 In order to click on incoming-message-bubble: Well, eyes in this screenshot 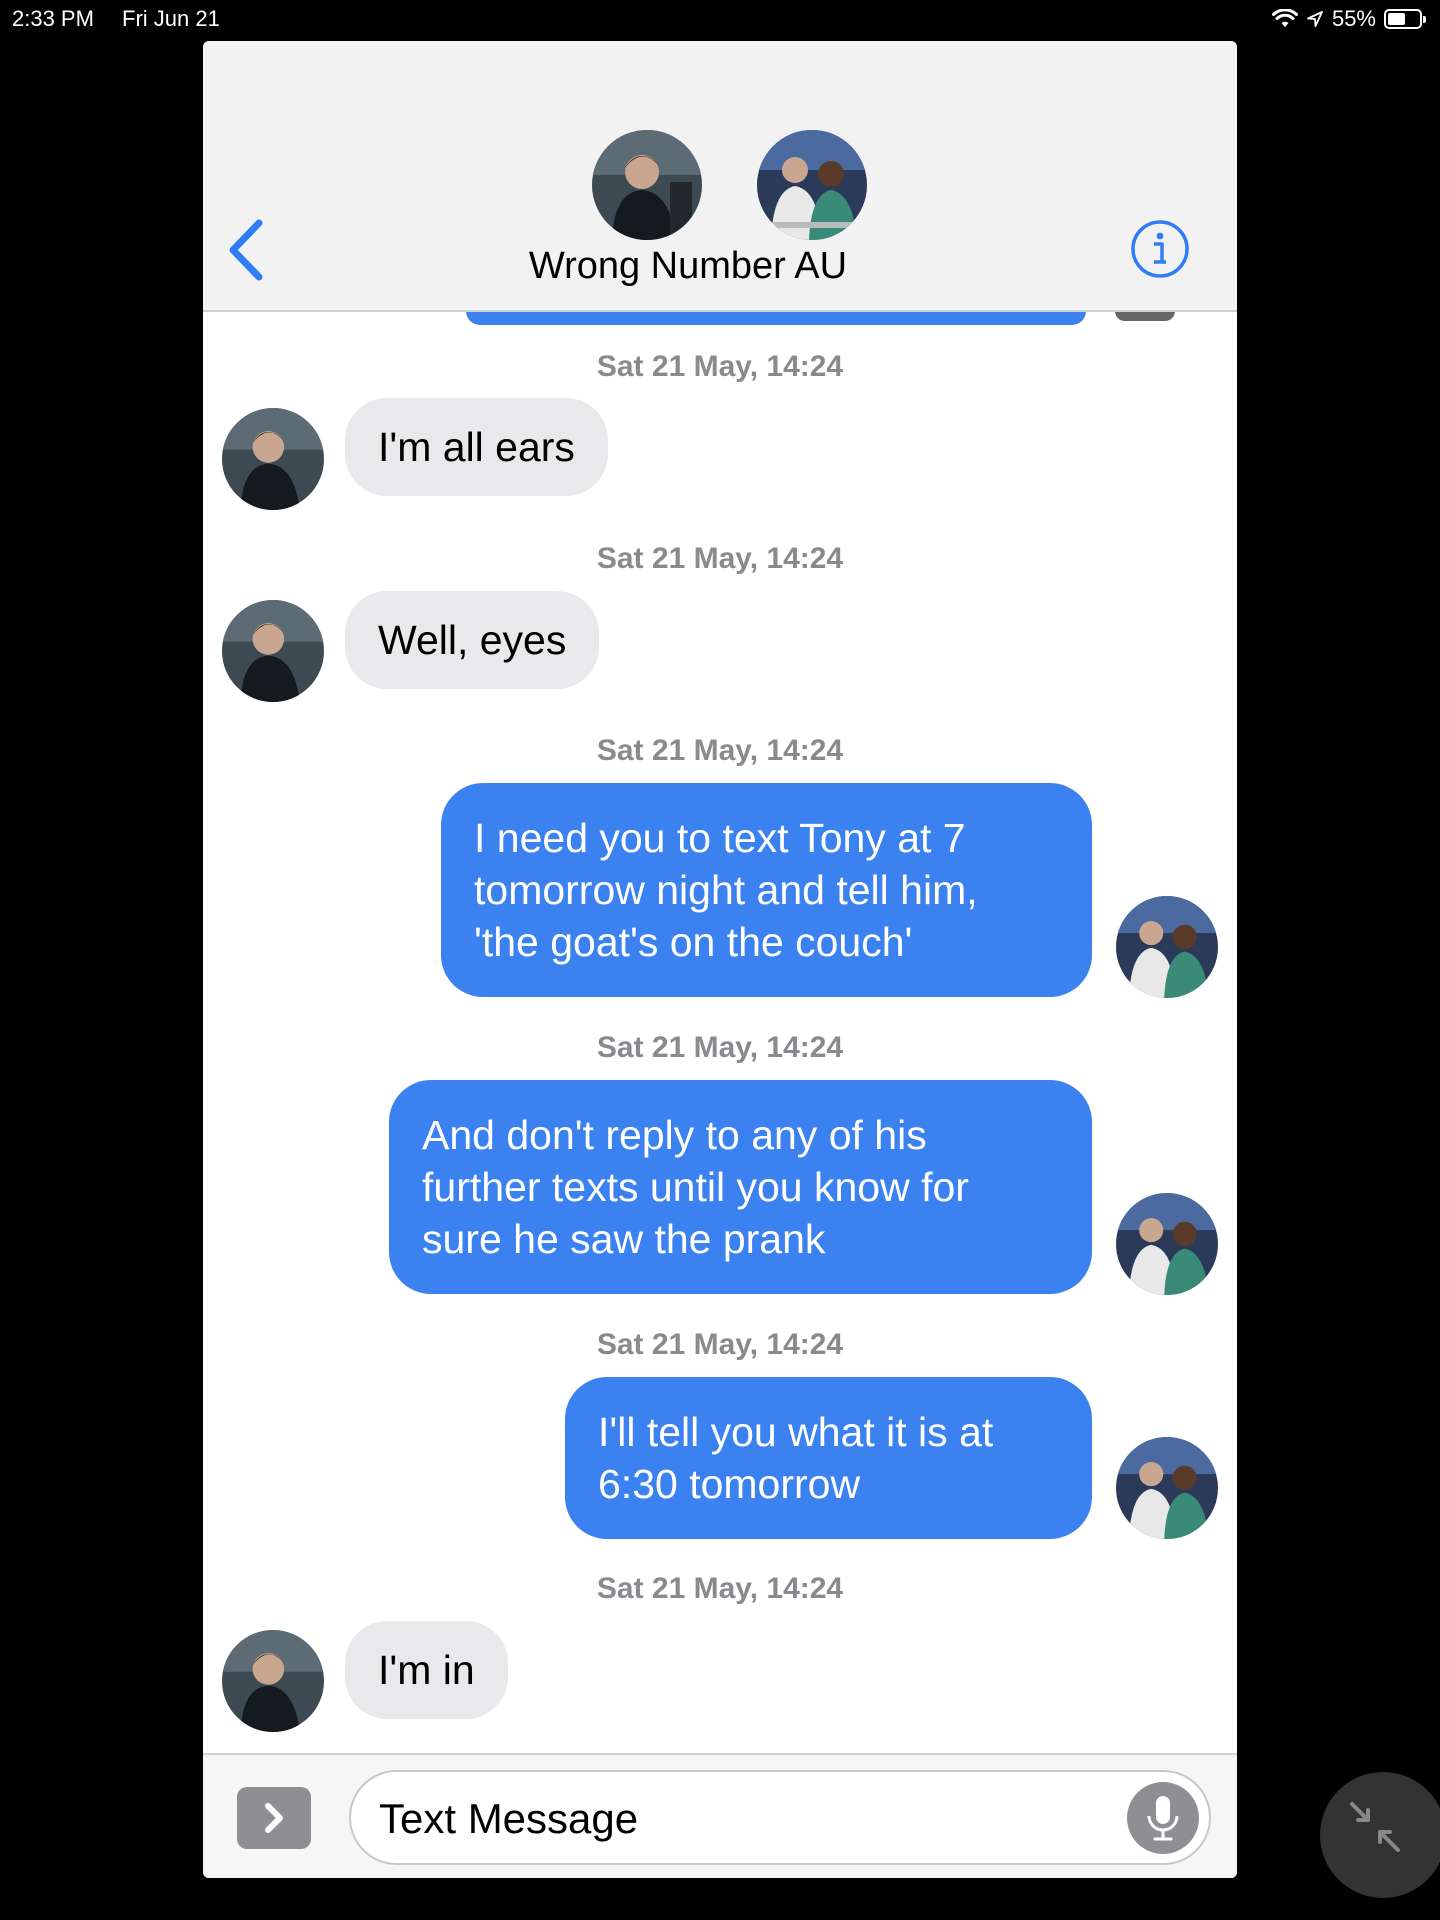, I will do `click(472, 640)`.